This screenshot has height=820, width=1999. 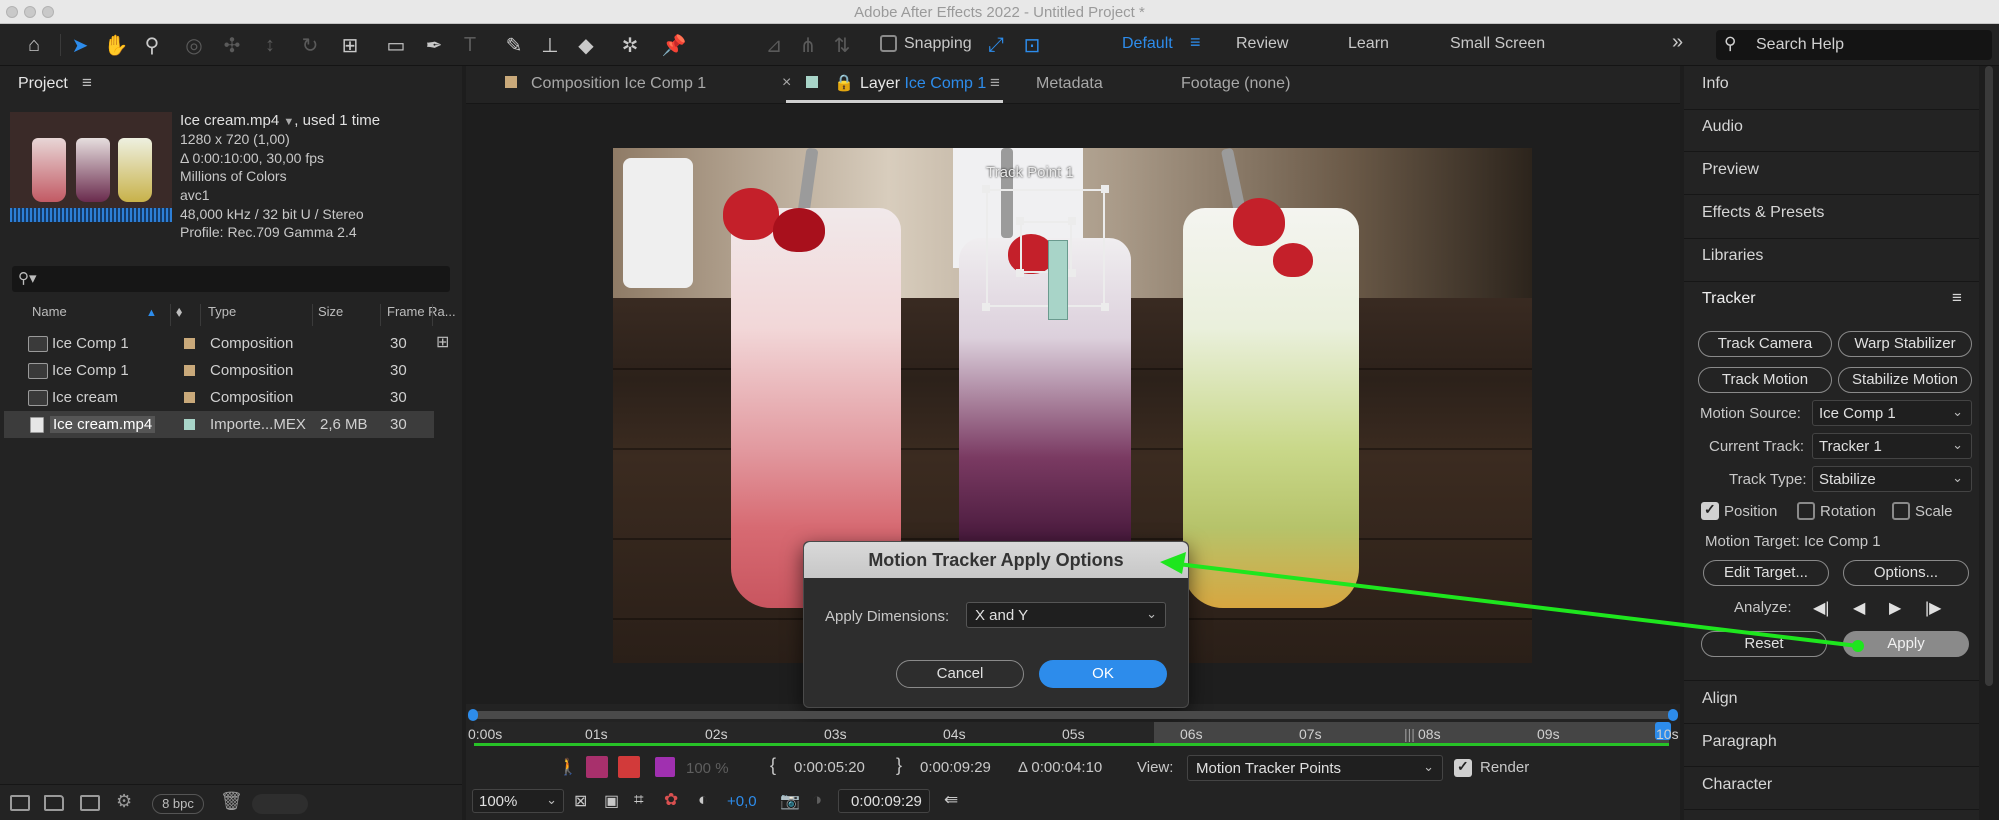 I want to click on reset-exposure-icon: ◐, so click(x=703, y=800).